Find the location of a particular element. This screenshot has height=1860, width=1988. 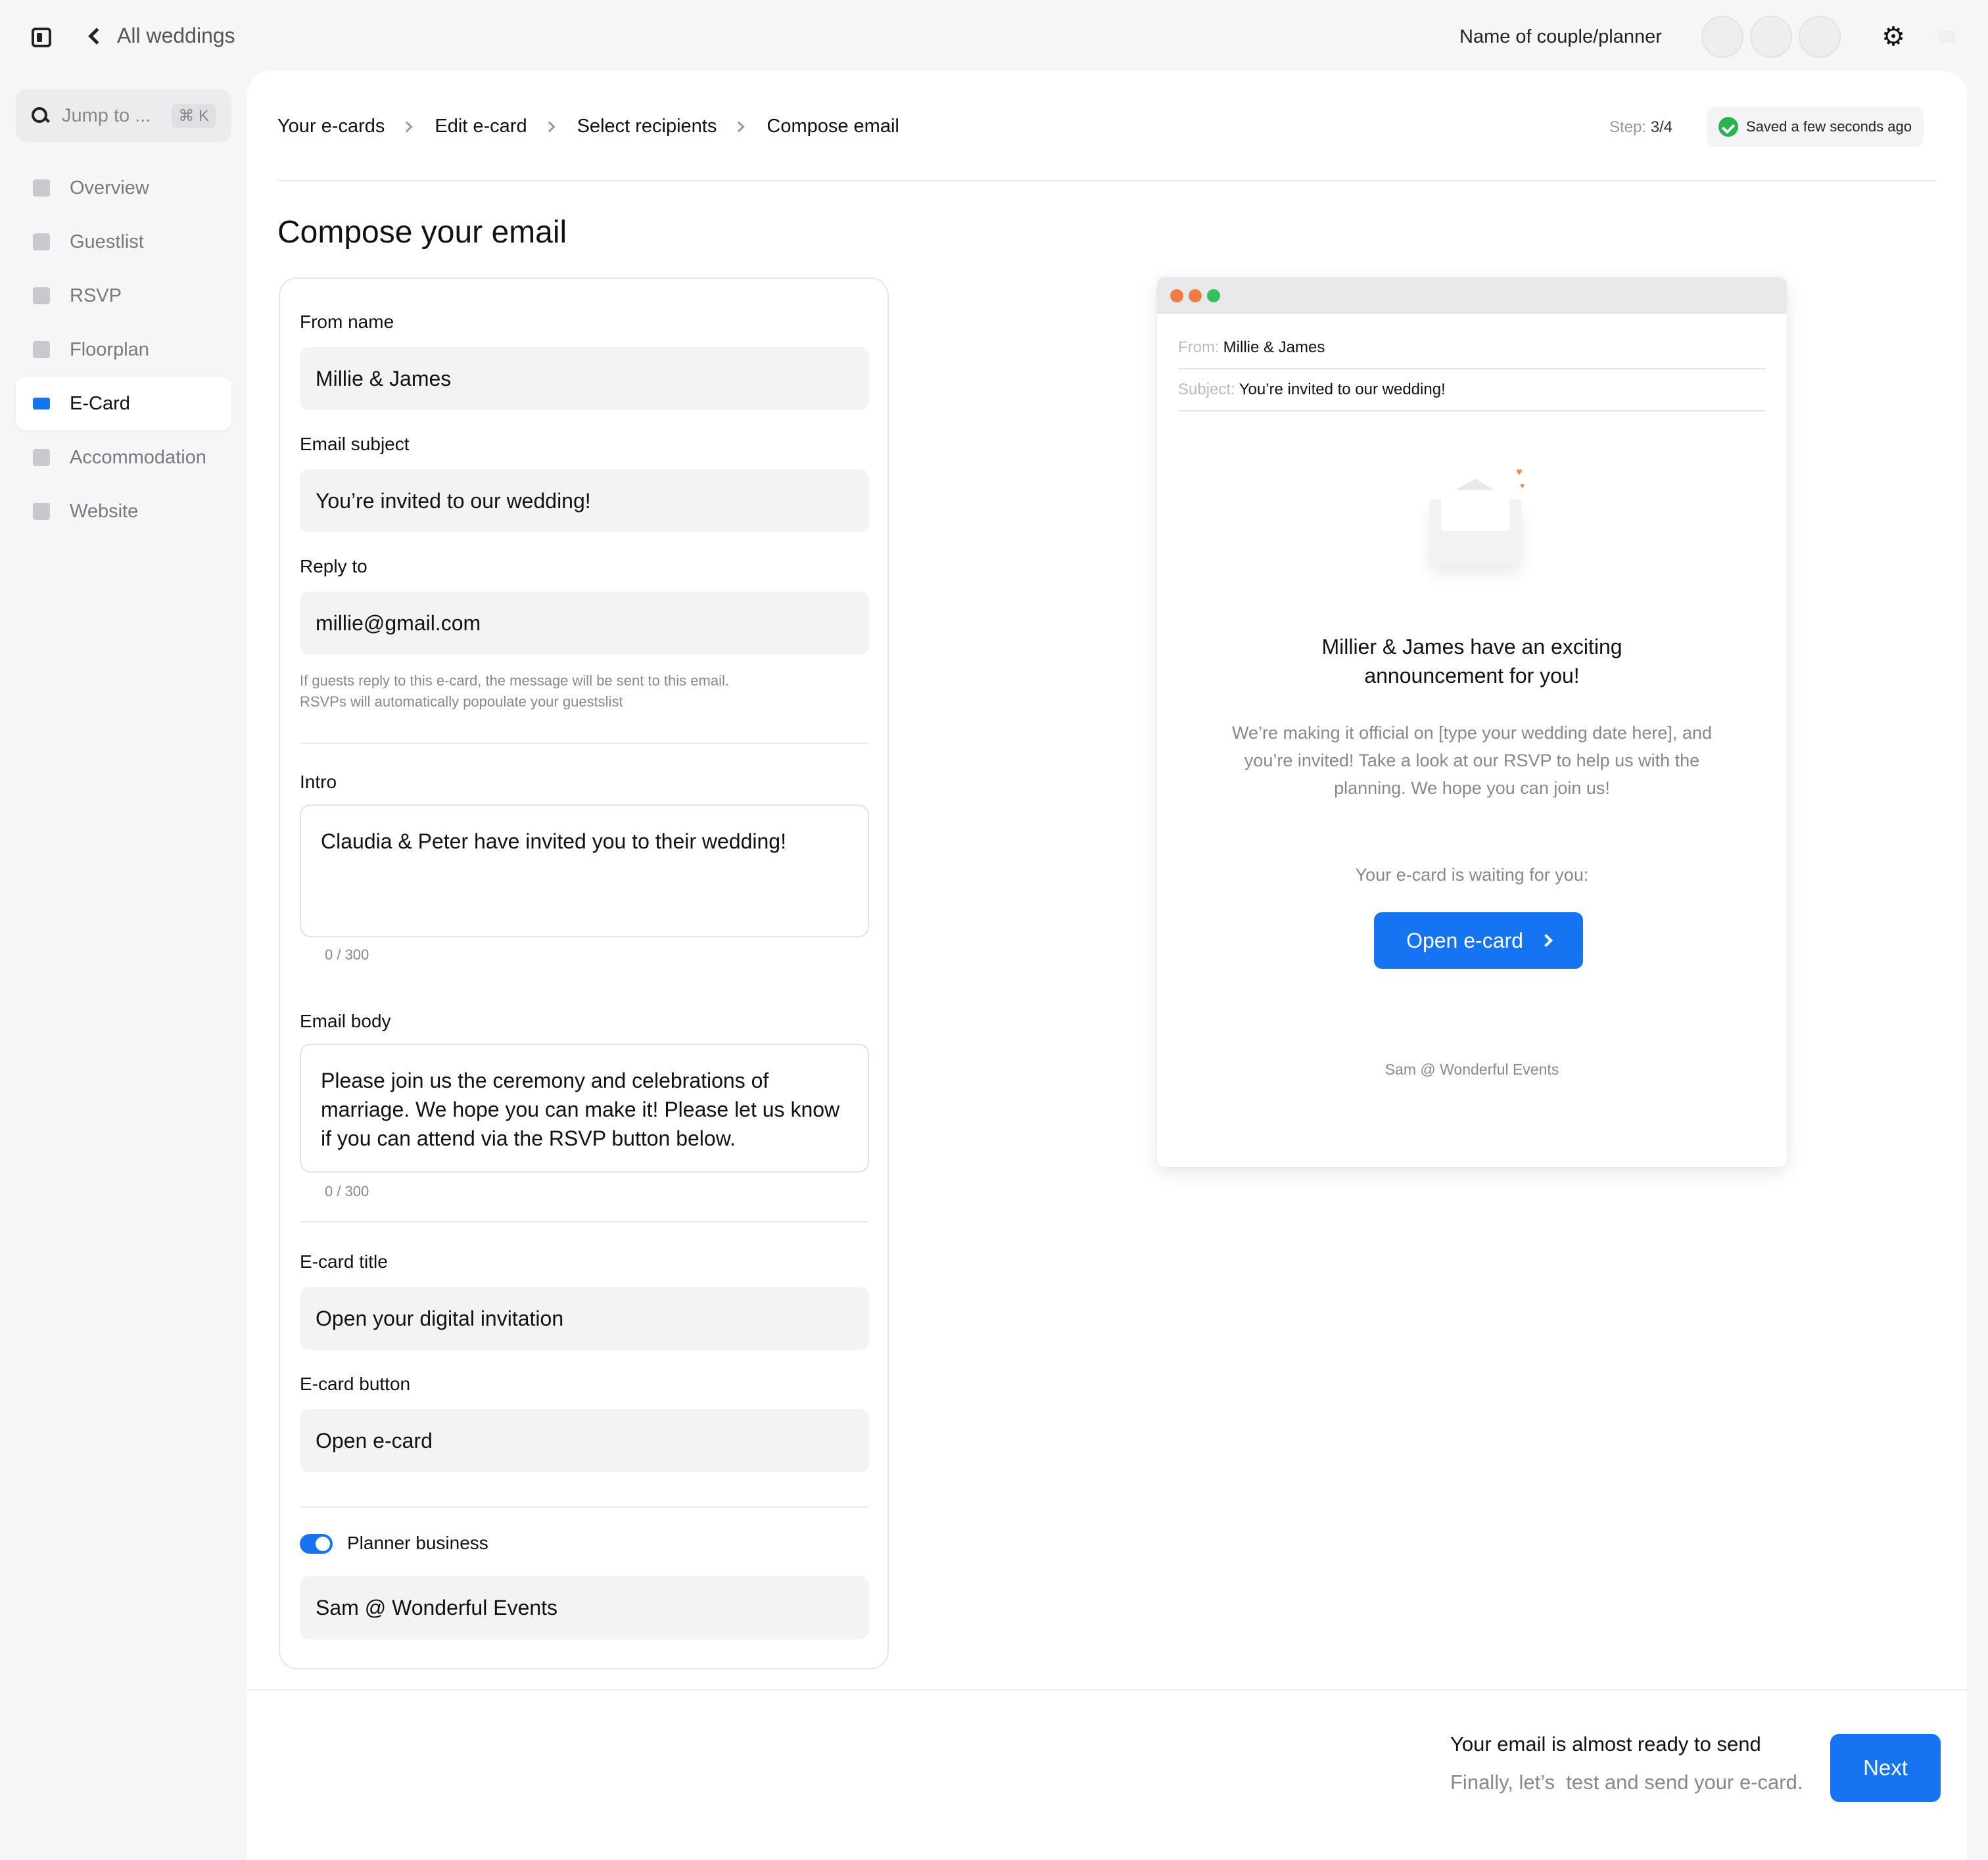

breadcrumb-compose-email: Compose email is located at coordinates (833, 126).